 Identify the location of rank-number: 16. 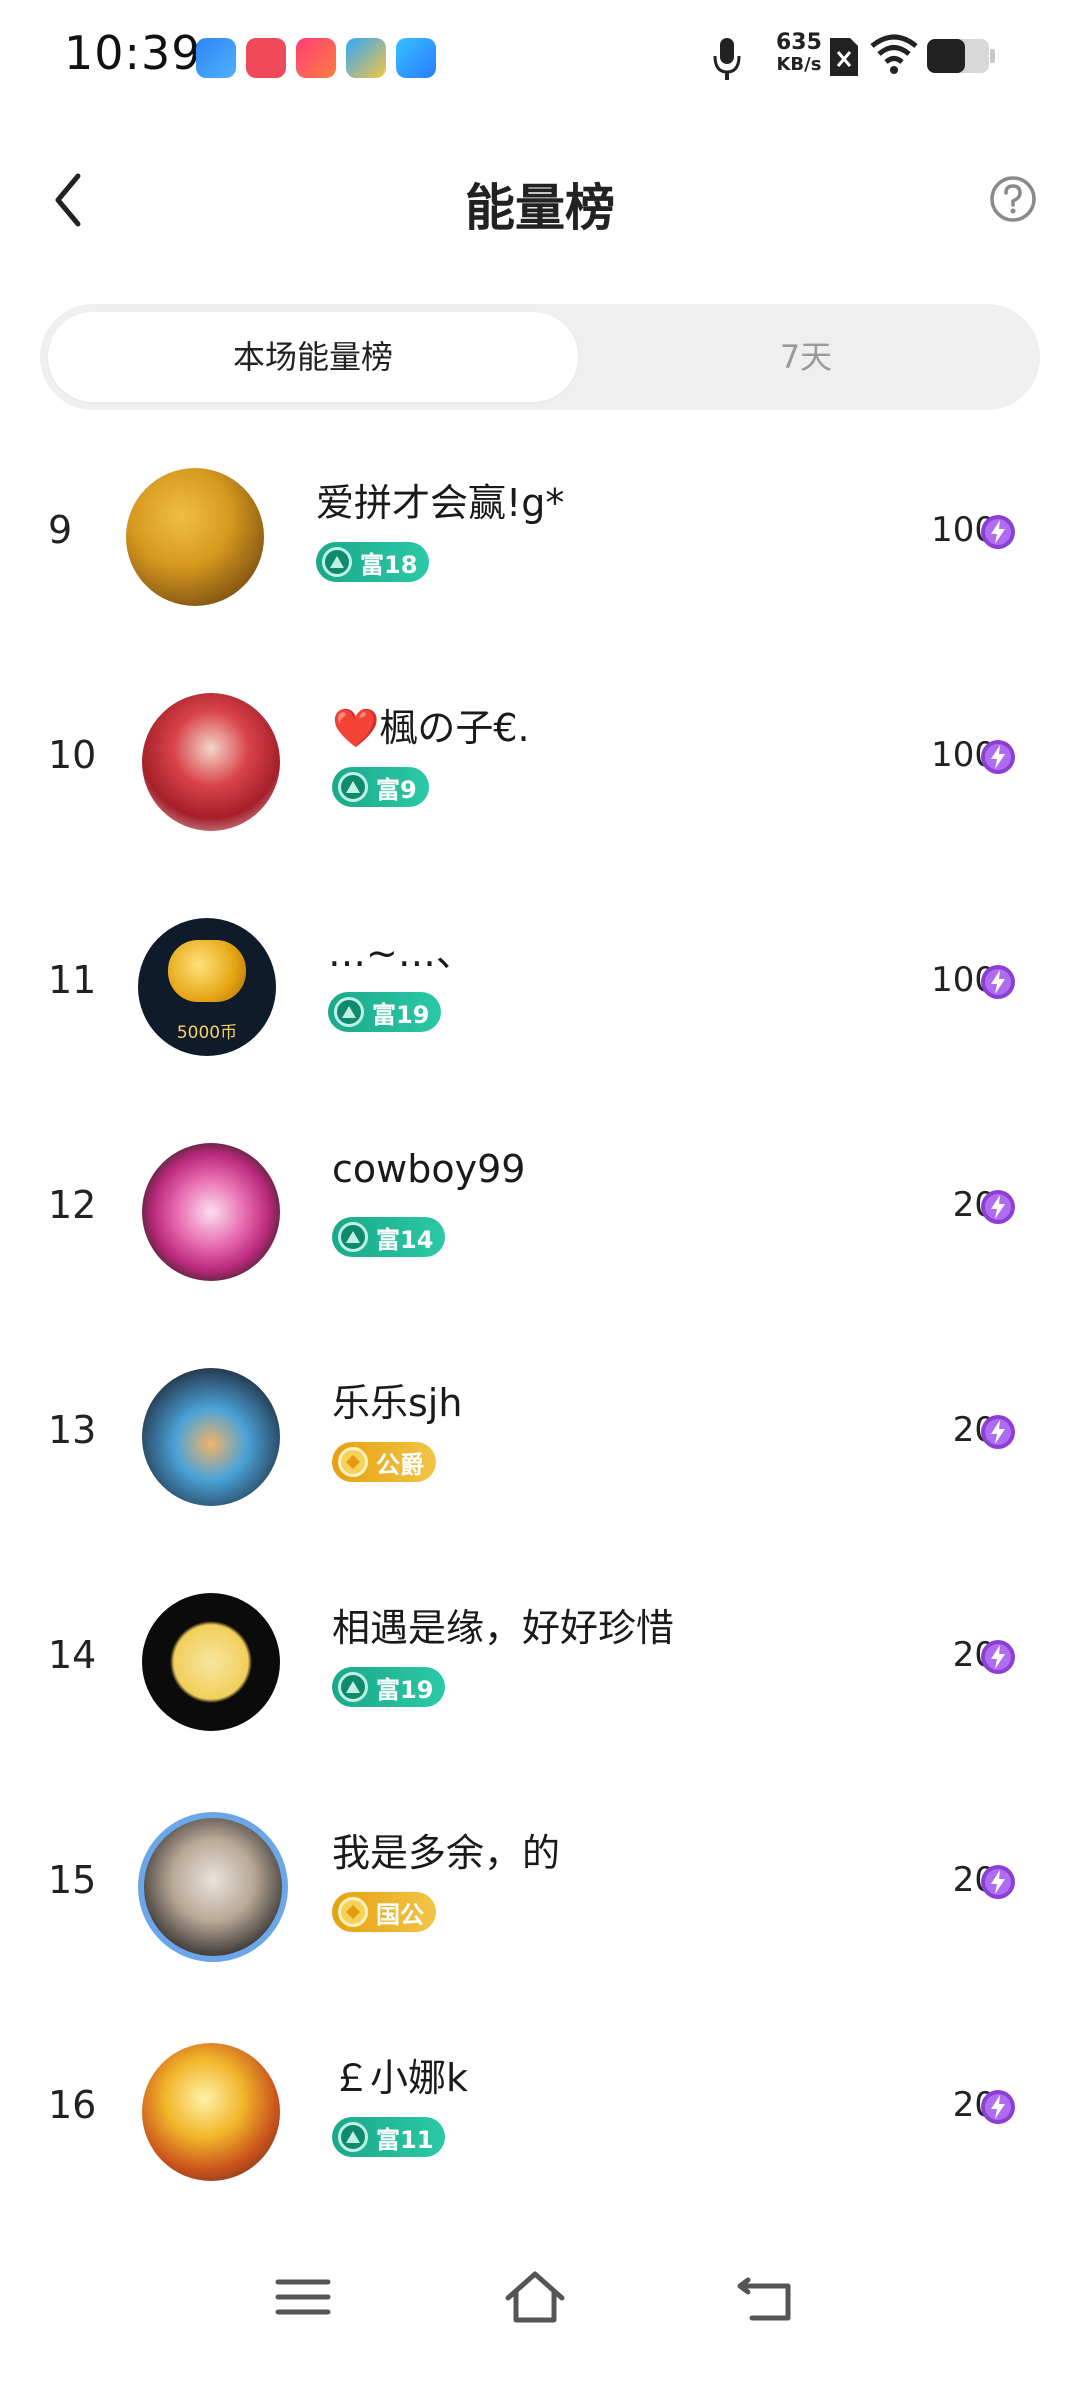
(72, 2105).